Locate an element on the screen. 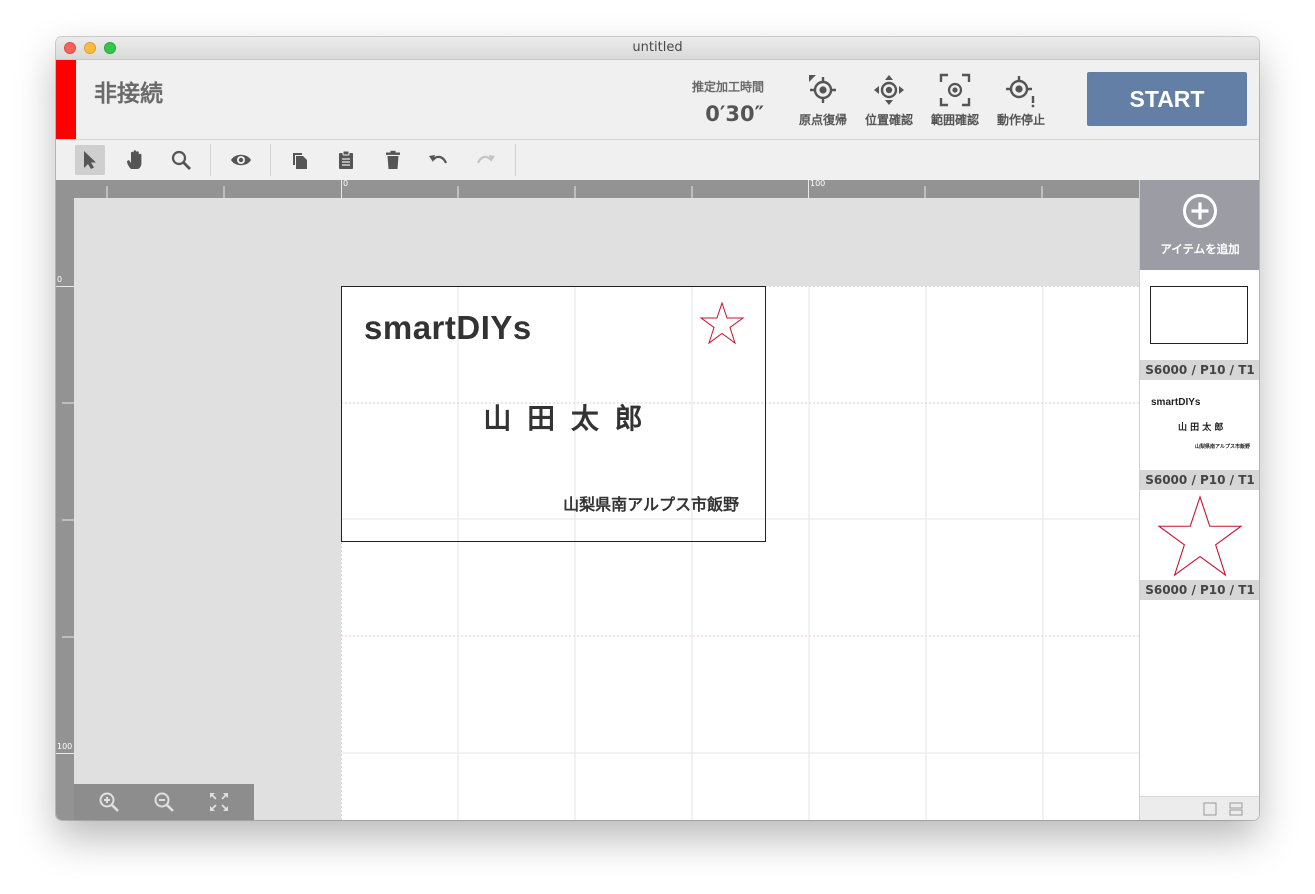 Image resolution: width=1315 pixels, height=894 pixels. zoom-in-icon is located at coordinates (109, 802).